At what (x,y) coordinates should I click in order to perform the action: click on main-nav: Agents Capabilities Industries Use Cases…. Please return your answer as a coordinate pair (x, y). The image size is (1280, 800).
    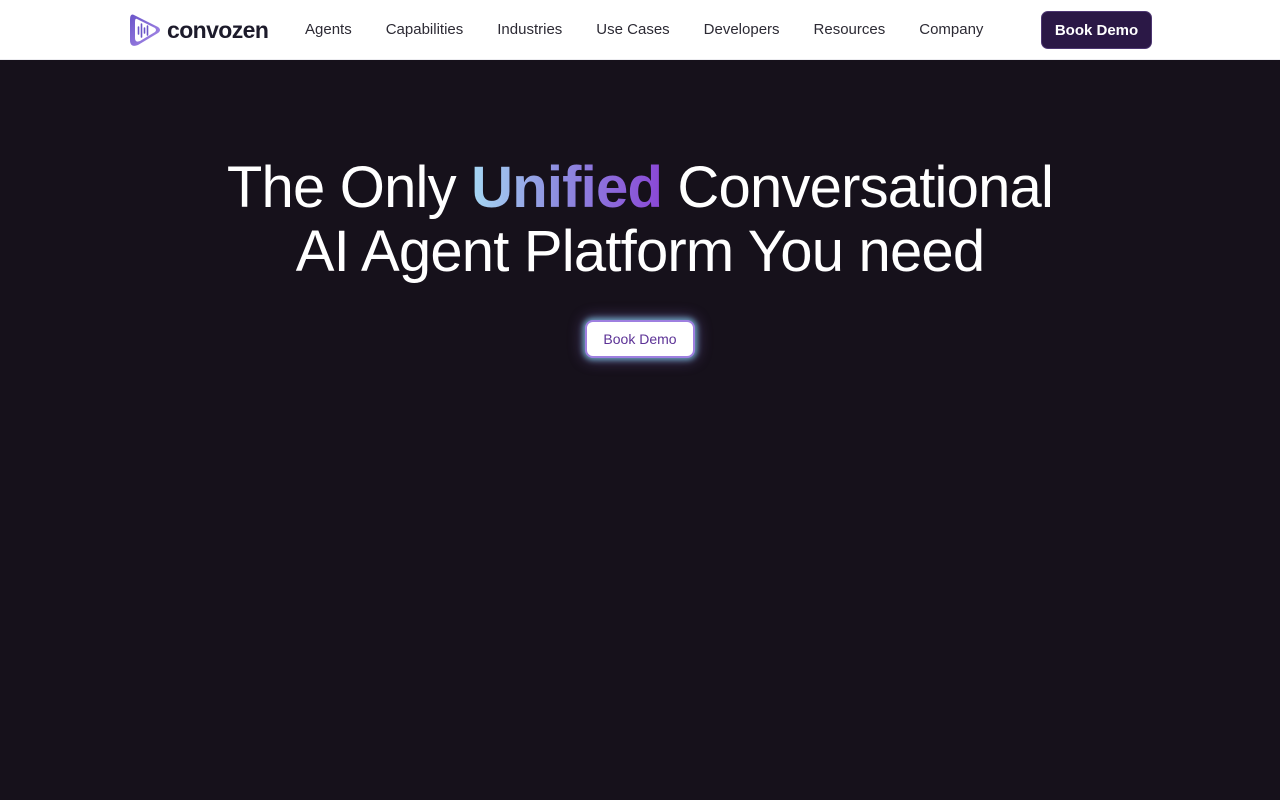
    Looking at the image, I should click on (644, 30).